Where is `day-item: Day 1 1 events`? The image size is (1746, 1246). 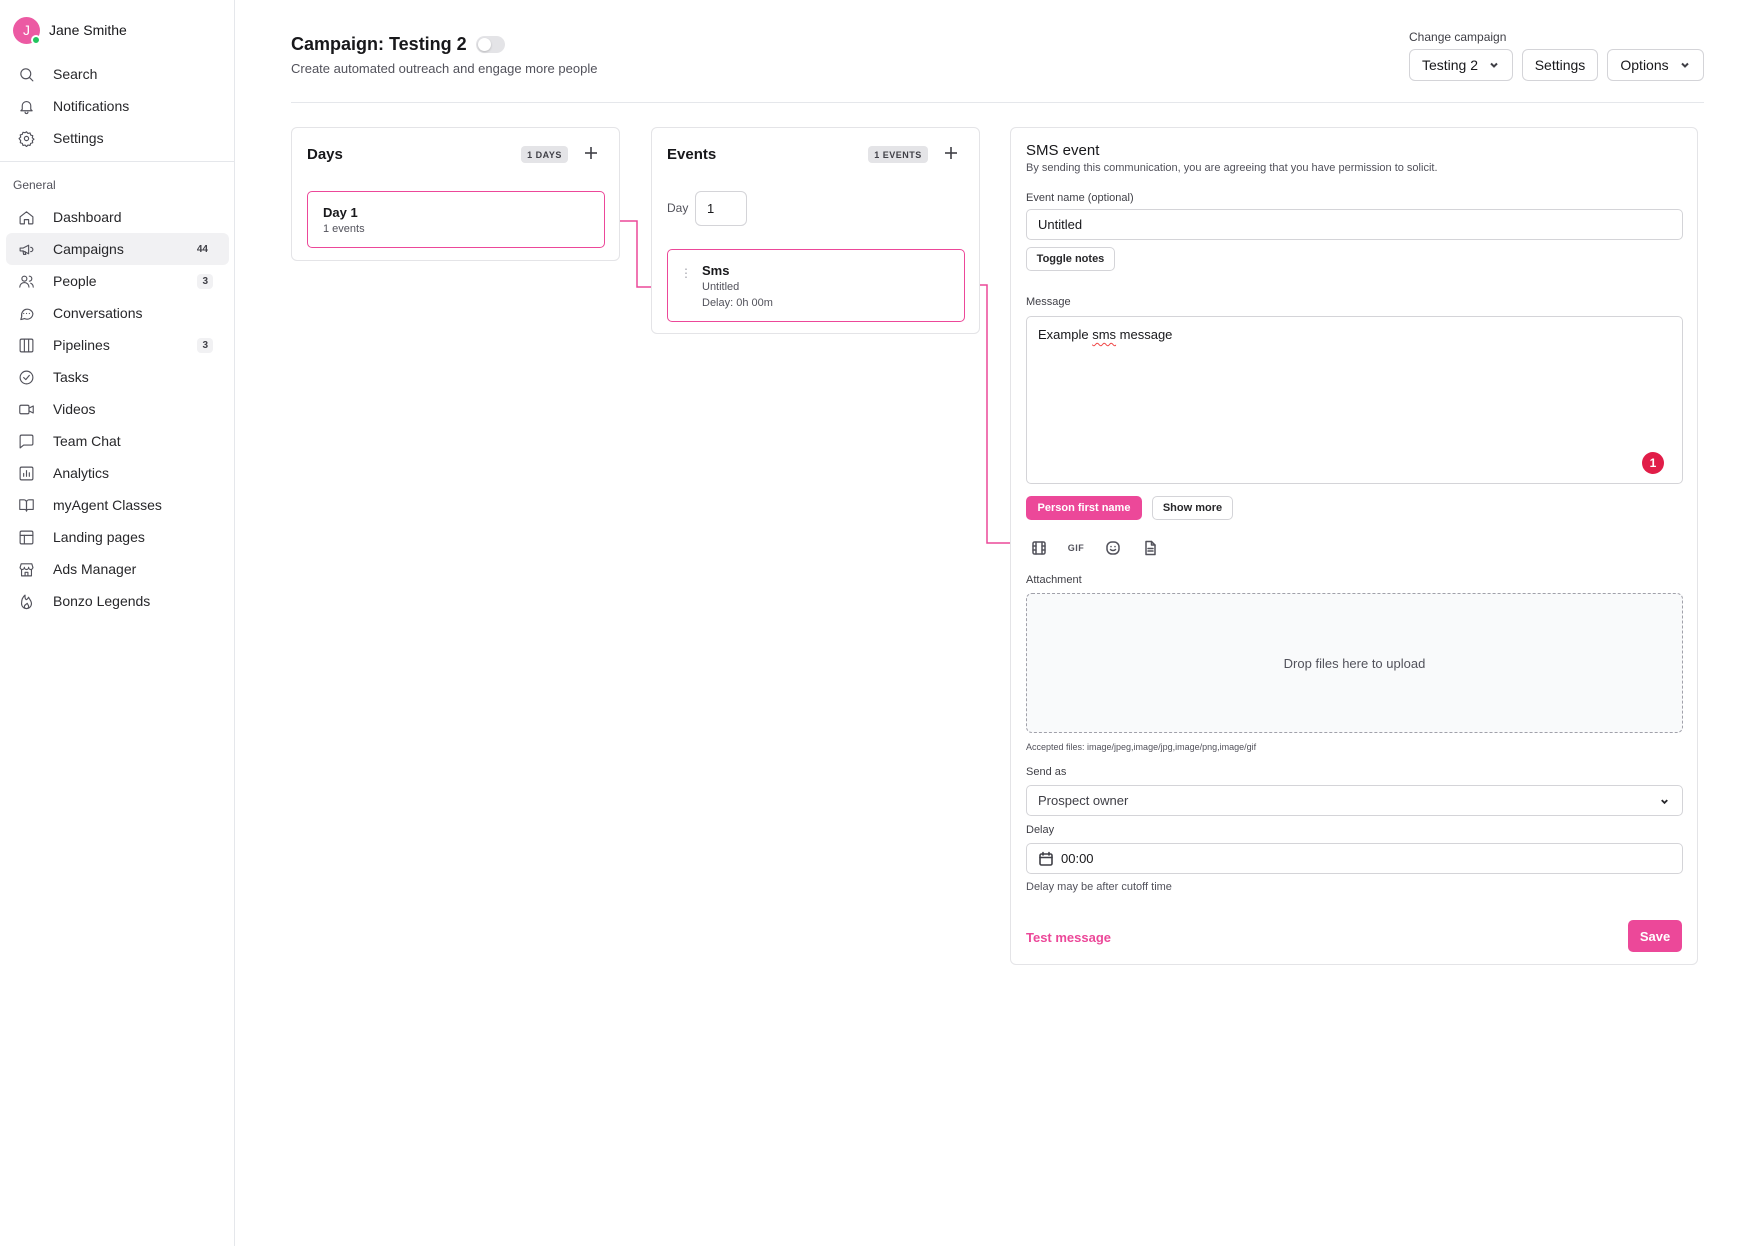
day-item: Day 1 1 events is located at coordinates (456, 219).